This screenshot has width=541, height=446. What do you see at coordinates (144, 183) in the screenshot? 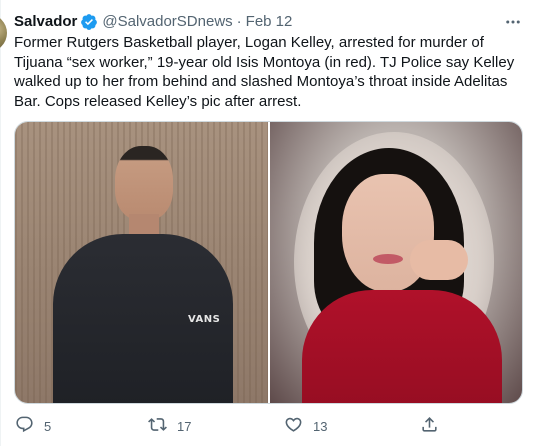
I see `photo-man-head` at bounding box center [144, 183].